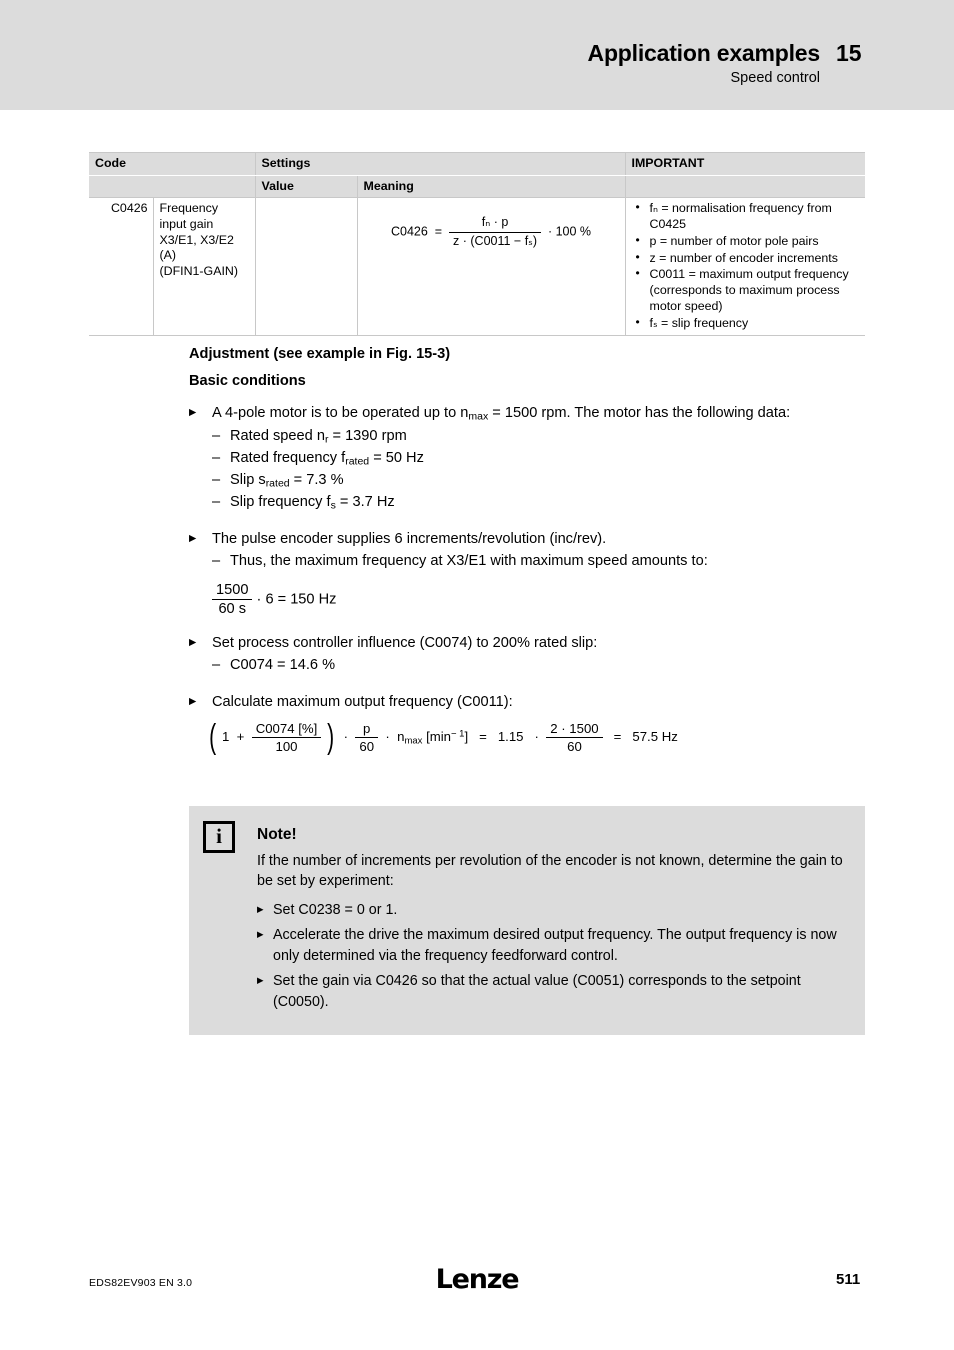  Describe the element at coordinates (495, 232) in the screenshot. I see `formula-fraction: fₙ · p z · (C0011 − fₛ)` at that location.